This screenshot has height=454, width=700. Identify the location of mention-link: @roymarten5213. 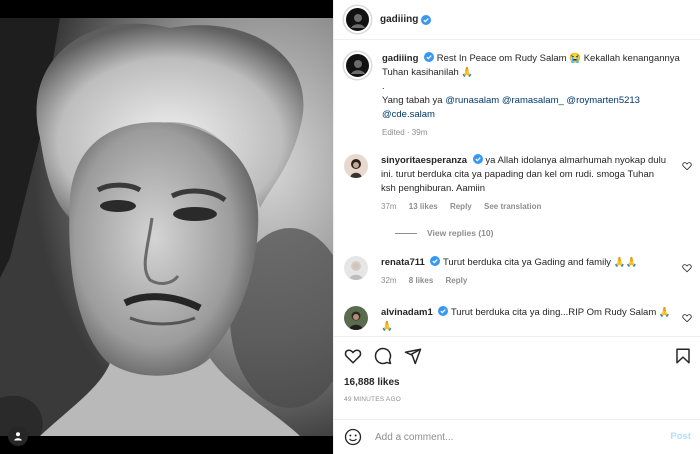
(603, 100).